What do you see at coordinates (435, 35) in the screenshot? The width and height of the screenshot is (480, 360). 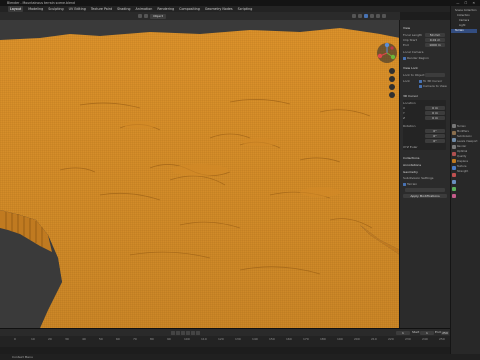 I see `focal-length-field: 50 mm` at bounding box center [435, 35].